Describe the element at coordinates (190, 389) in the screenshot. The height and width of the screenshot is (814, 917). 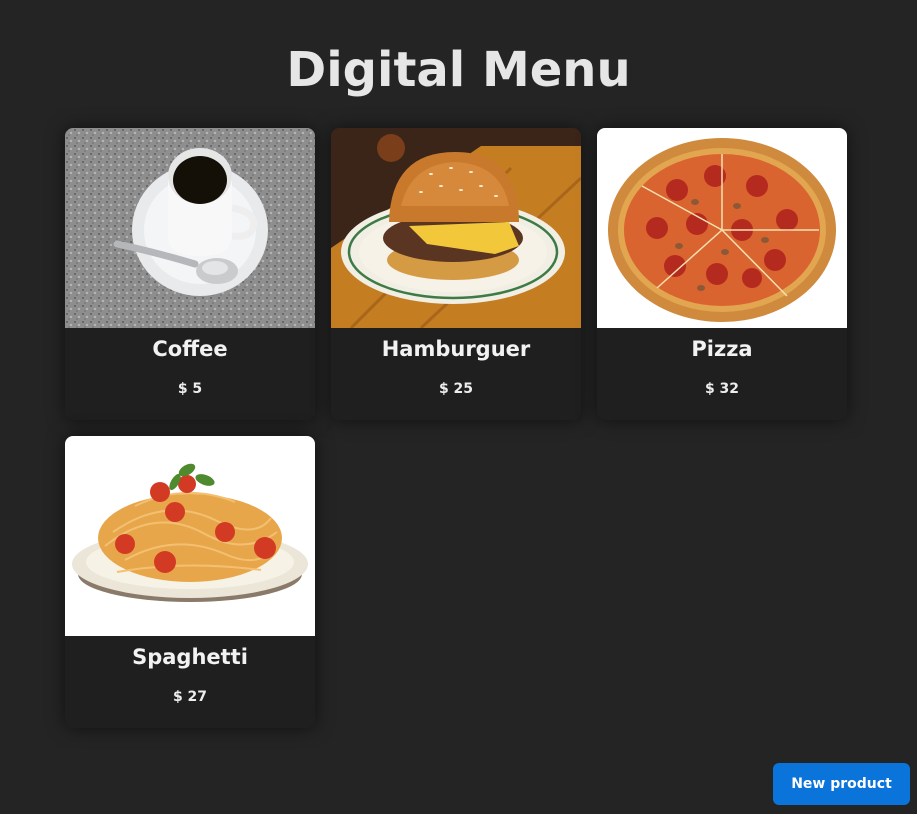
I see `product-price: $ 5` at that location.